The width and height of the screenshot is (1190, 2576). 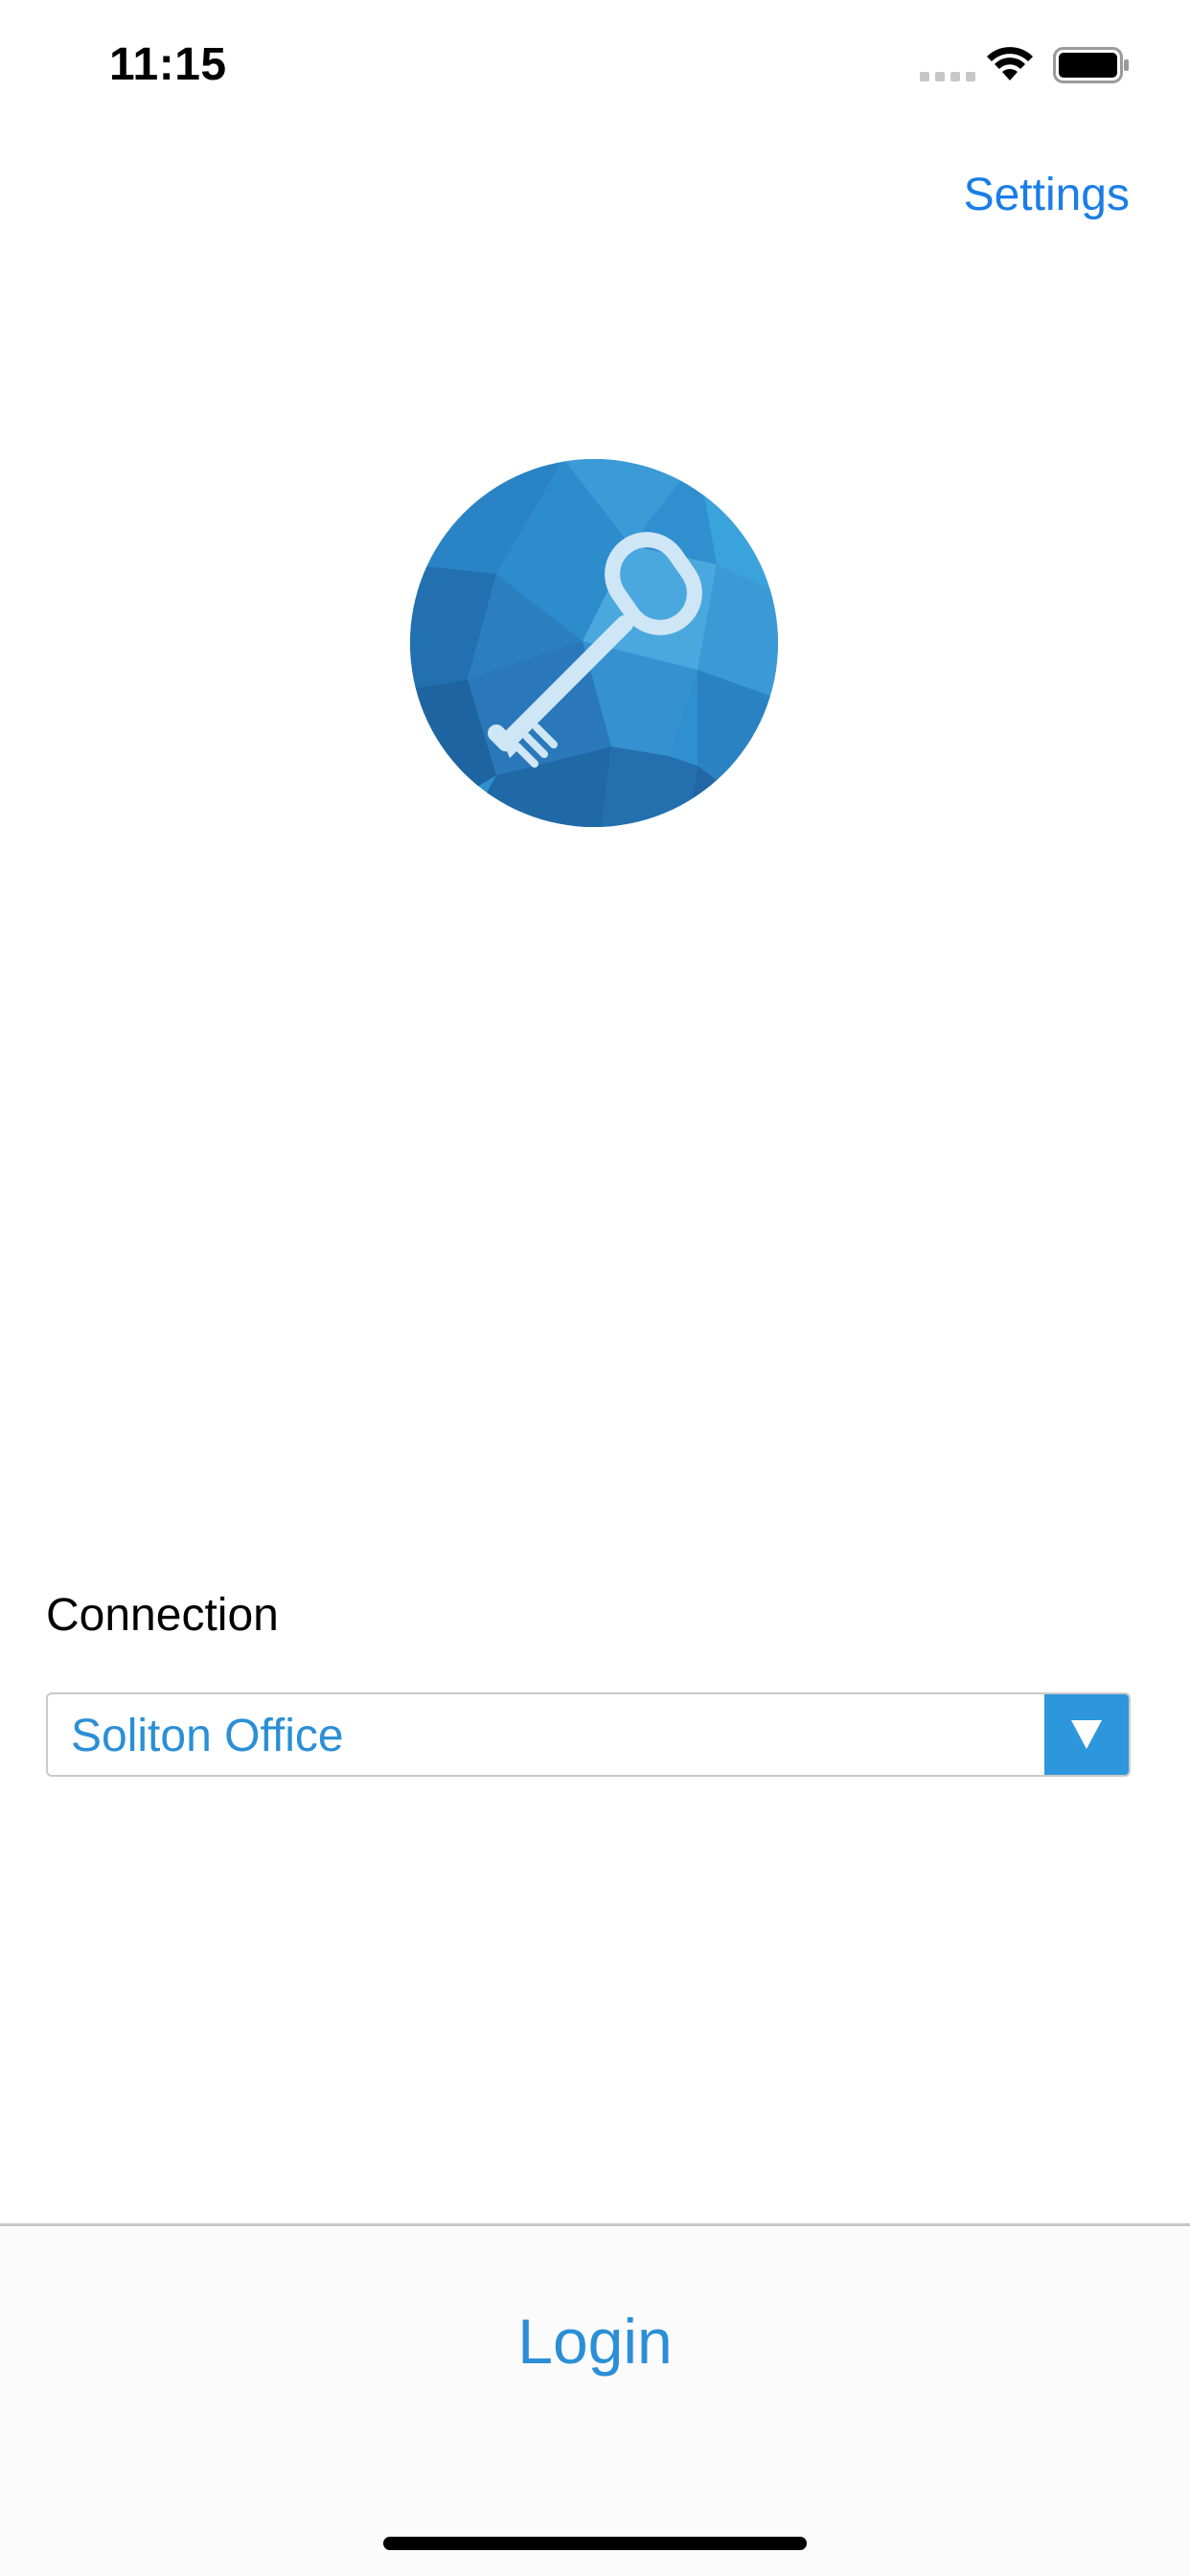 I want to click on wifi-icon, so click(x=1010, y=63).